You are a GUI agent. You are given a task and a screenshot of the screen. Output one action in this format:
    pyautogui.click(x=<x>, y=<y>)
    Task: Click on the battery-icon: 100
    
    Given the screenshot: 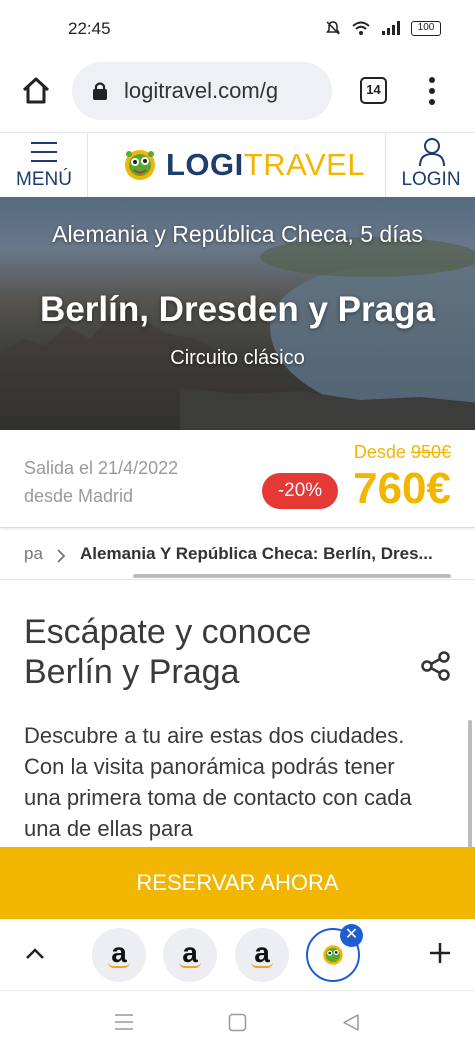 What is the action you would take?
    pyautogui.click(x=426, y=28)
    